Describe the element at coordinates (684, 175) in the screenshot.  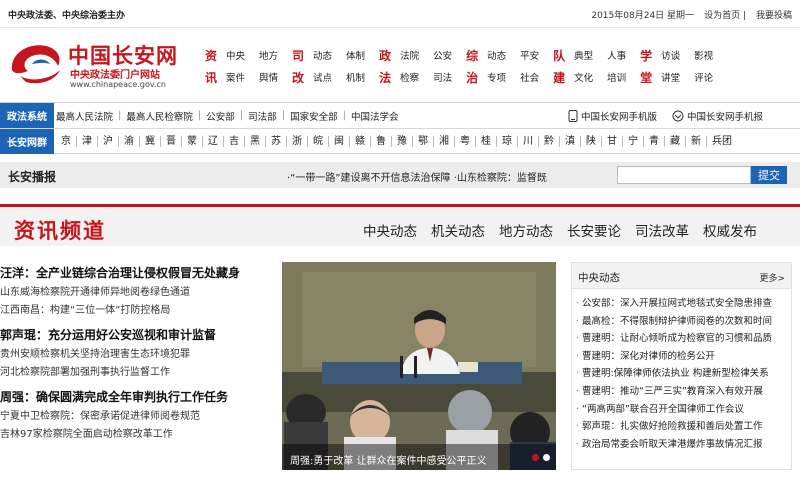
I see `search-input` at that location.